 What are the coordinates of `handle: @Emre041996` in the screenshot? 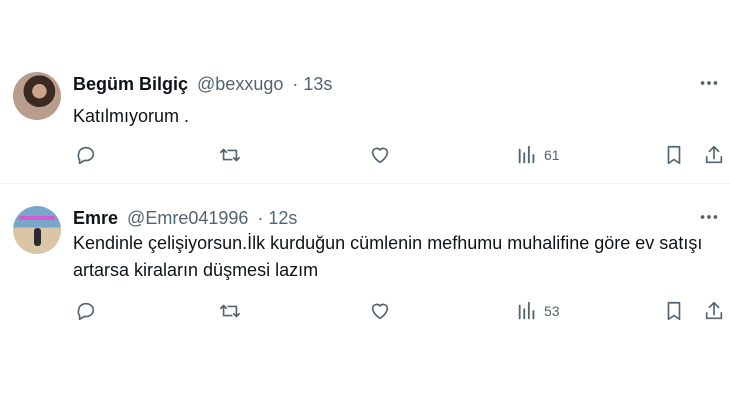 It's located at (187, 218).